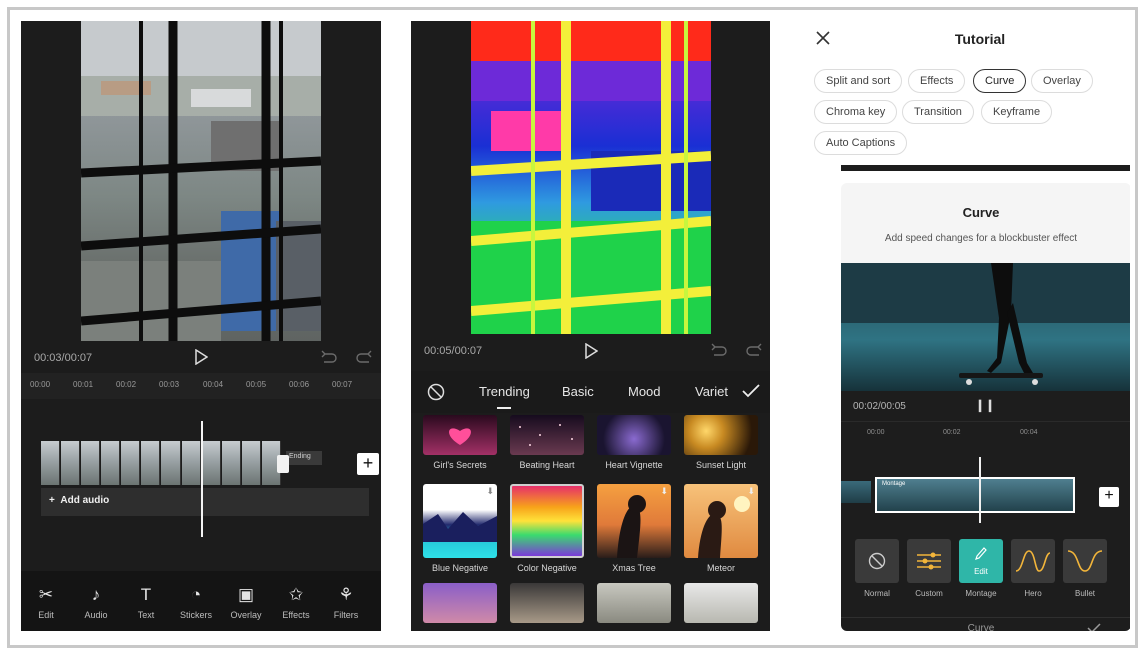 Image resolution: width=1145 pixels, height=655 pixels. What do you see at coordinates (246, 594) in the screenshot?
I see `overlay-icon: ▣` at bounding box center [246, 594].